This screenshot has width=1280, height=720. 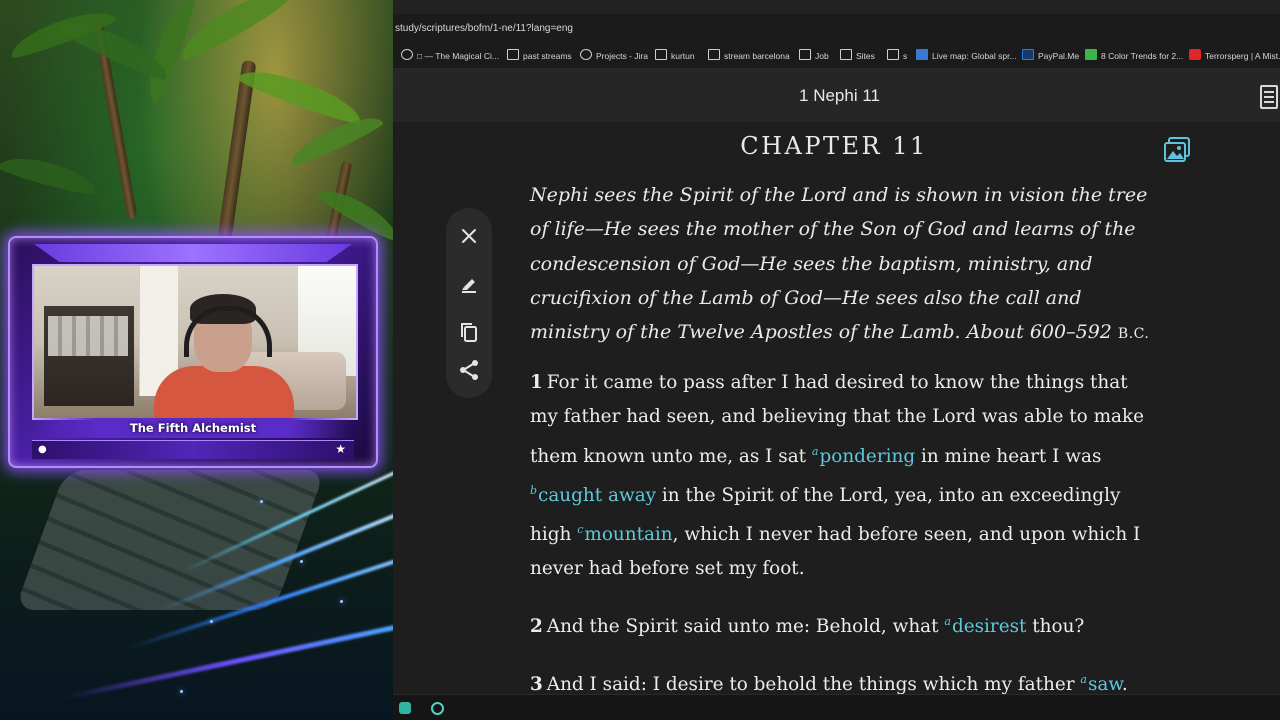 I want to click on footnote-marker: c, so click(x=580, y=530).